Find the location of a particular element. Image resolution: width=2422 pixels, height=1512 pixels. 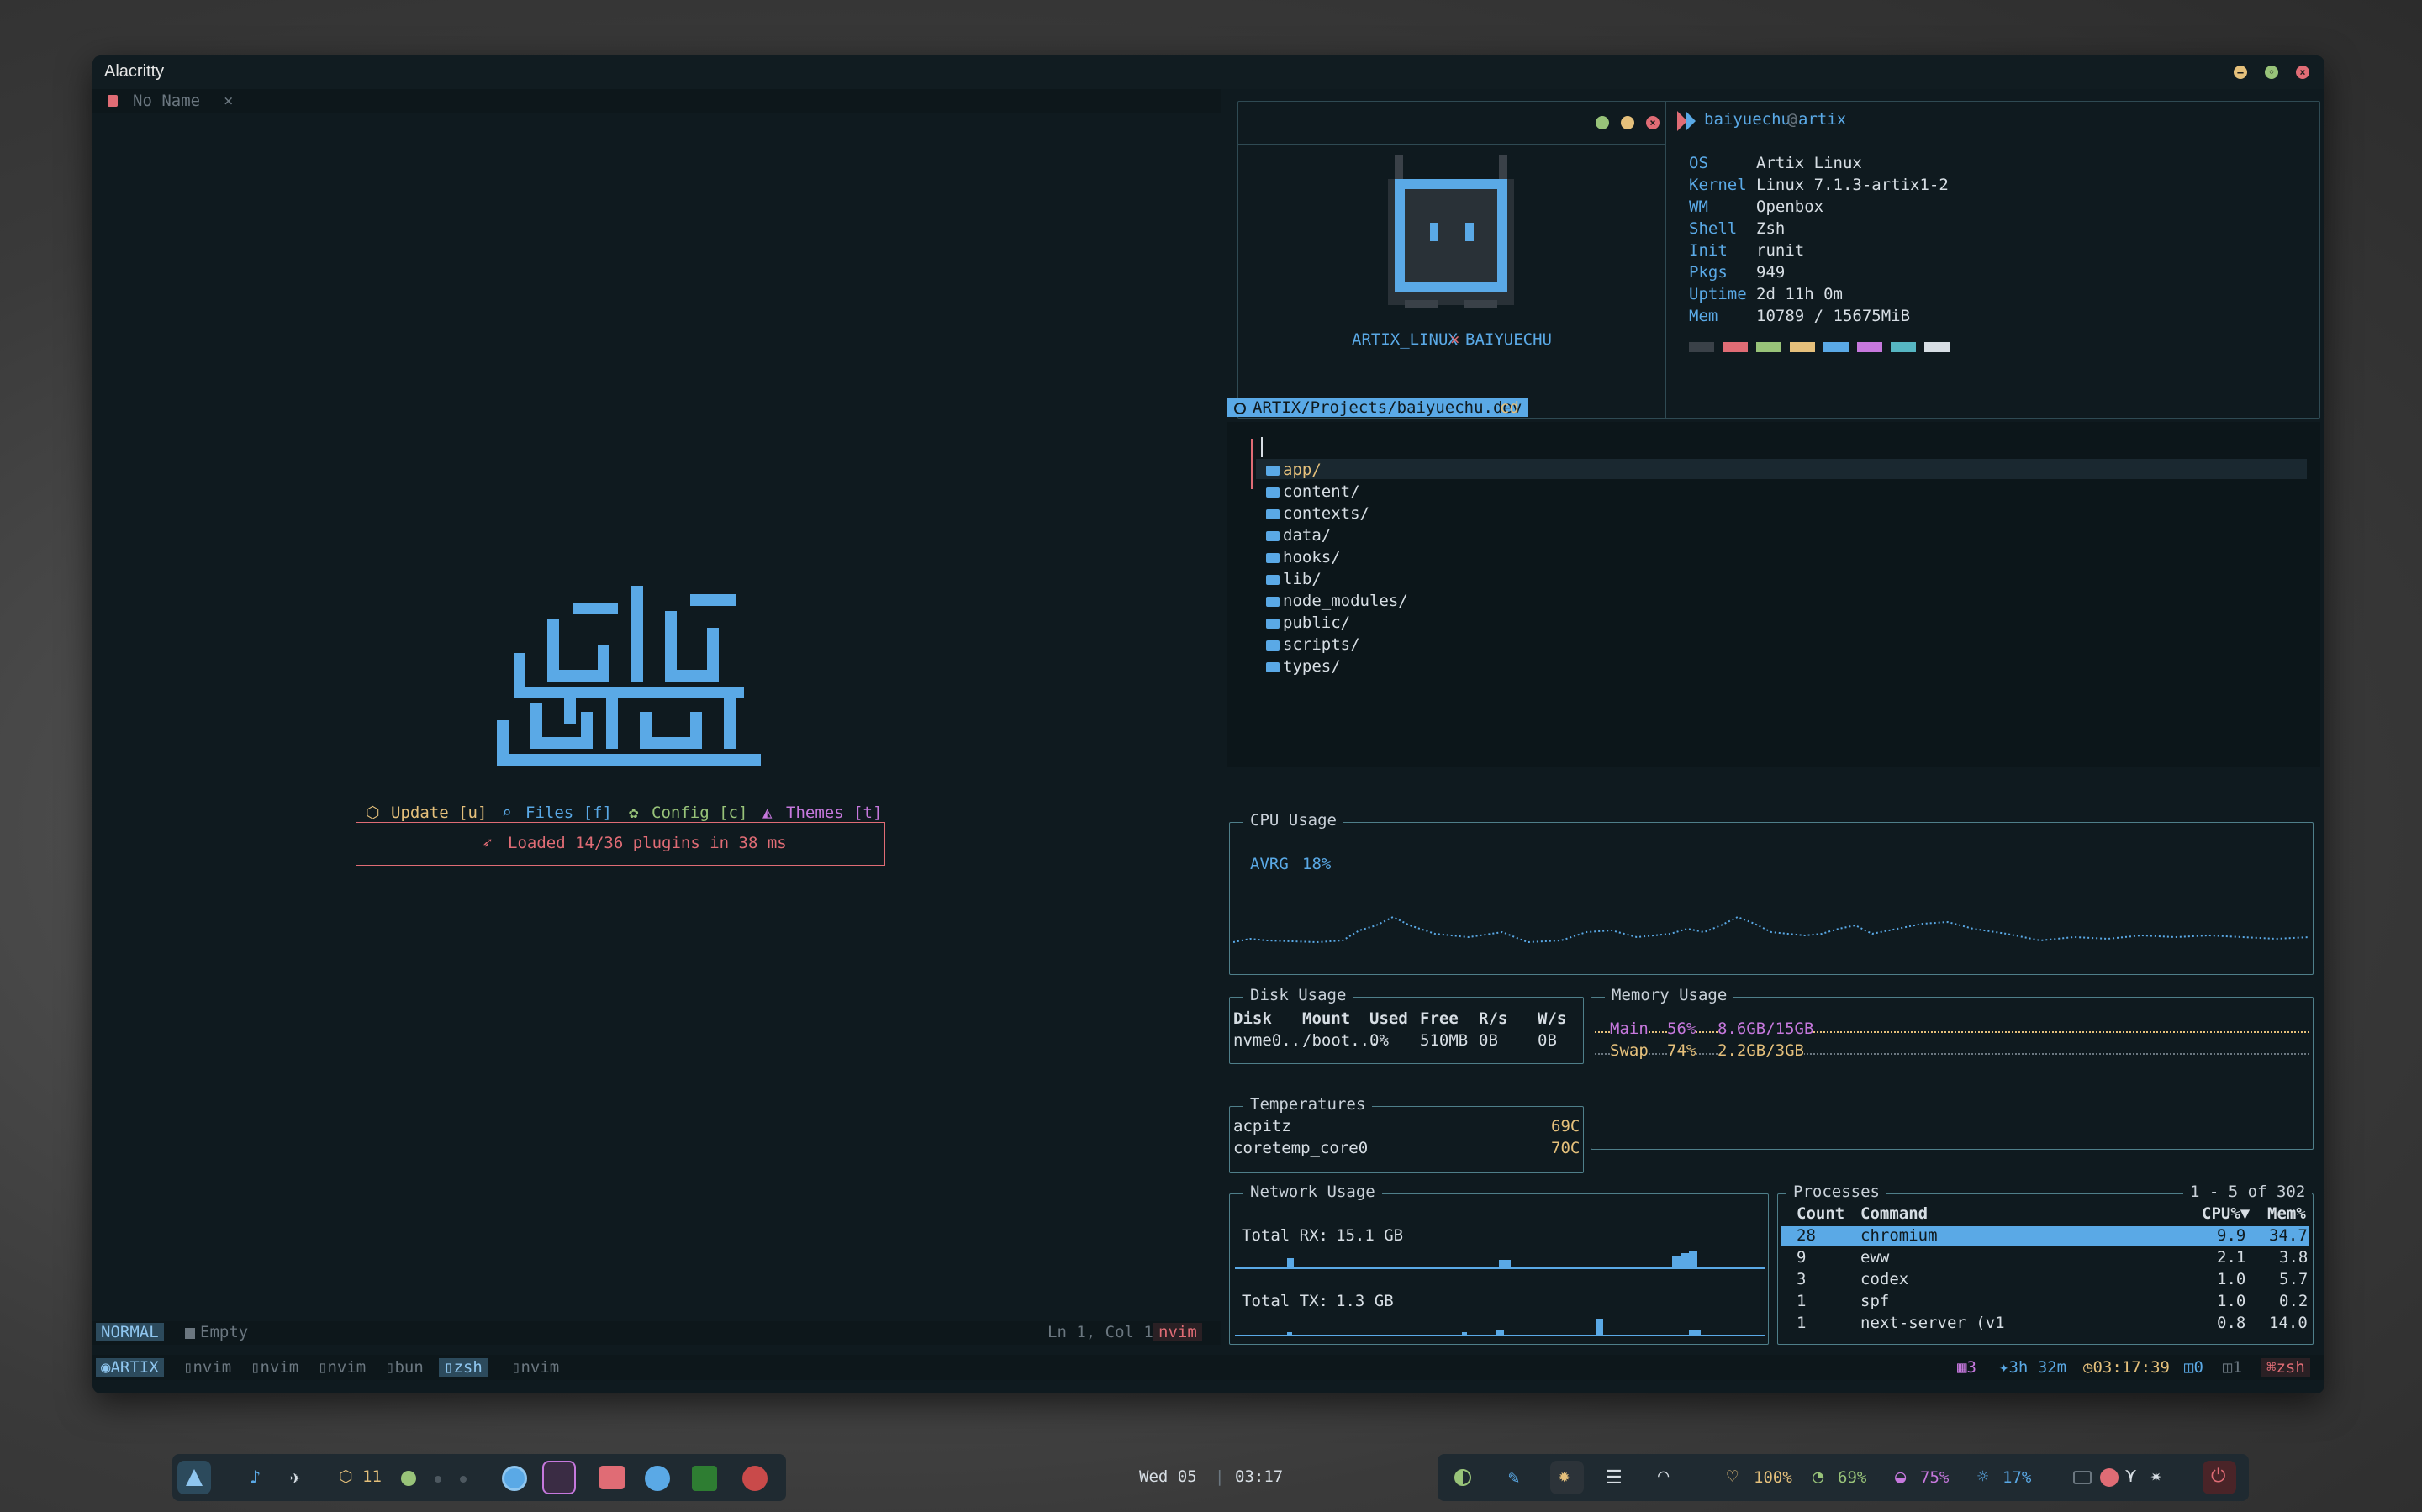

robot-logo is located at coordinates (1451, 231).